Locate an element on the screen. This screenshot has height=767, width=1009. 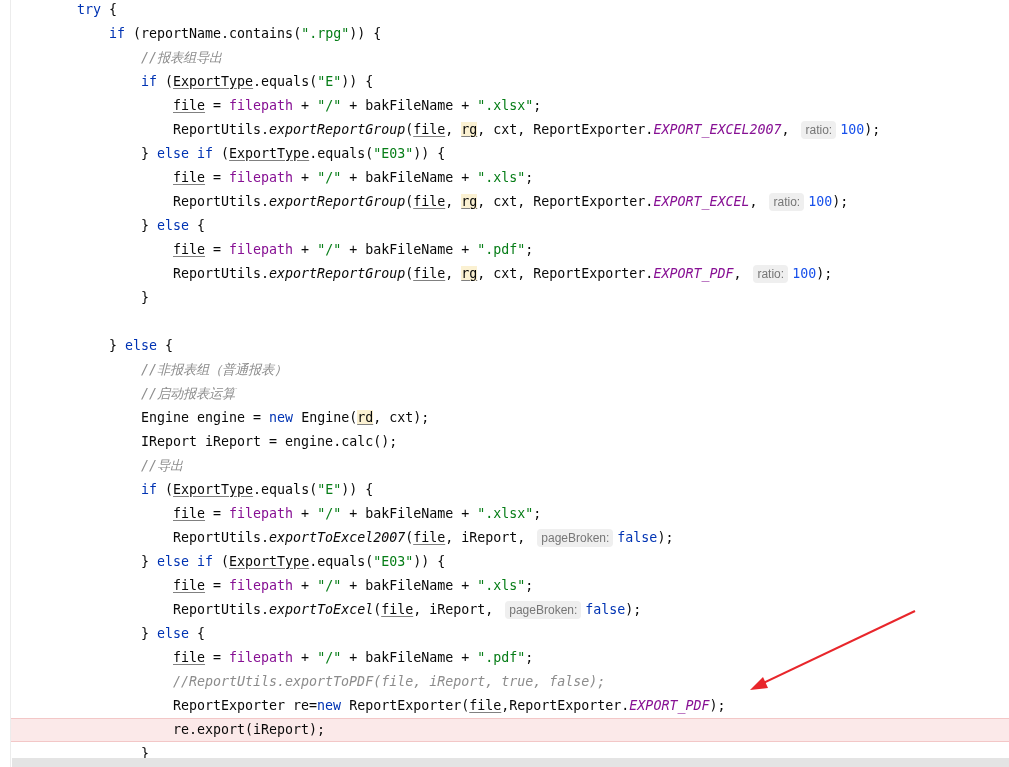
code-text: IReport iReport = engine.calc(); is located at coordinates (269, 442).